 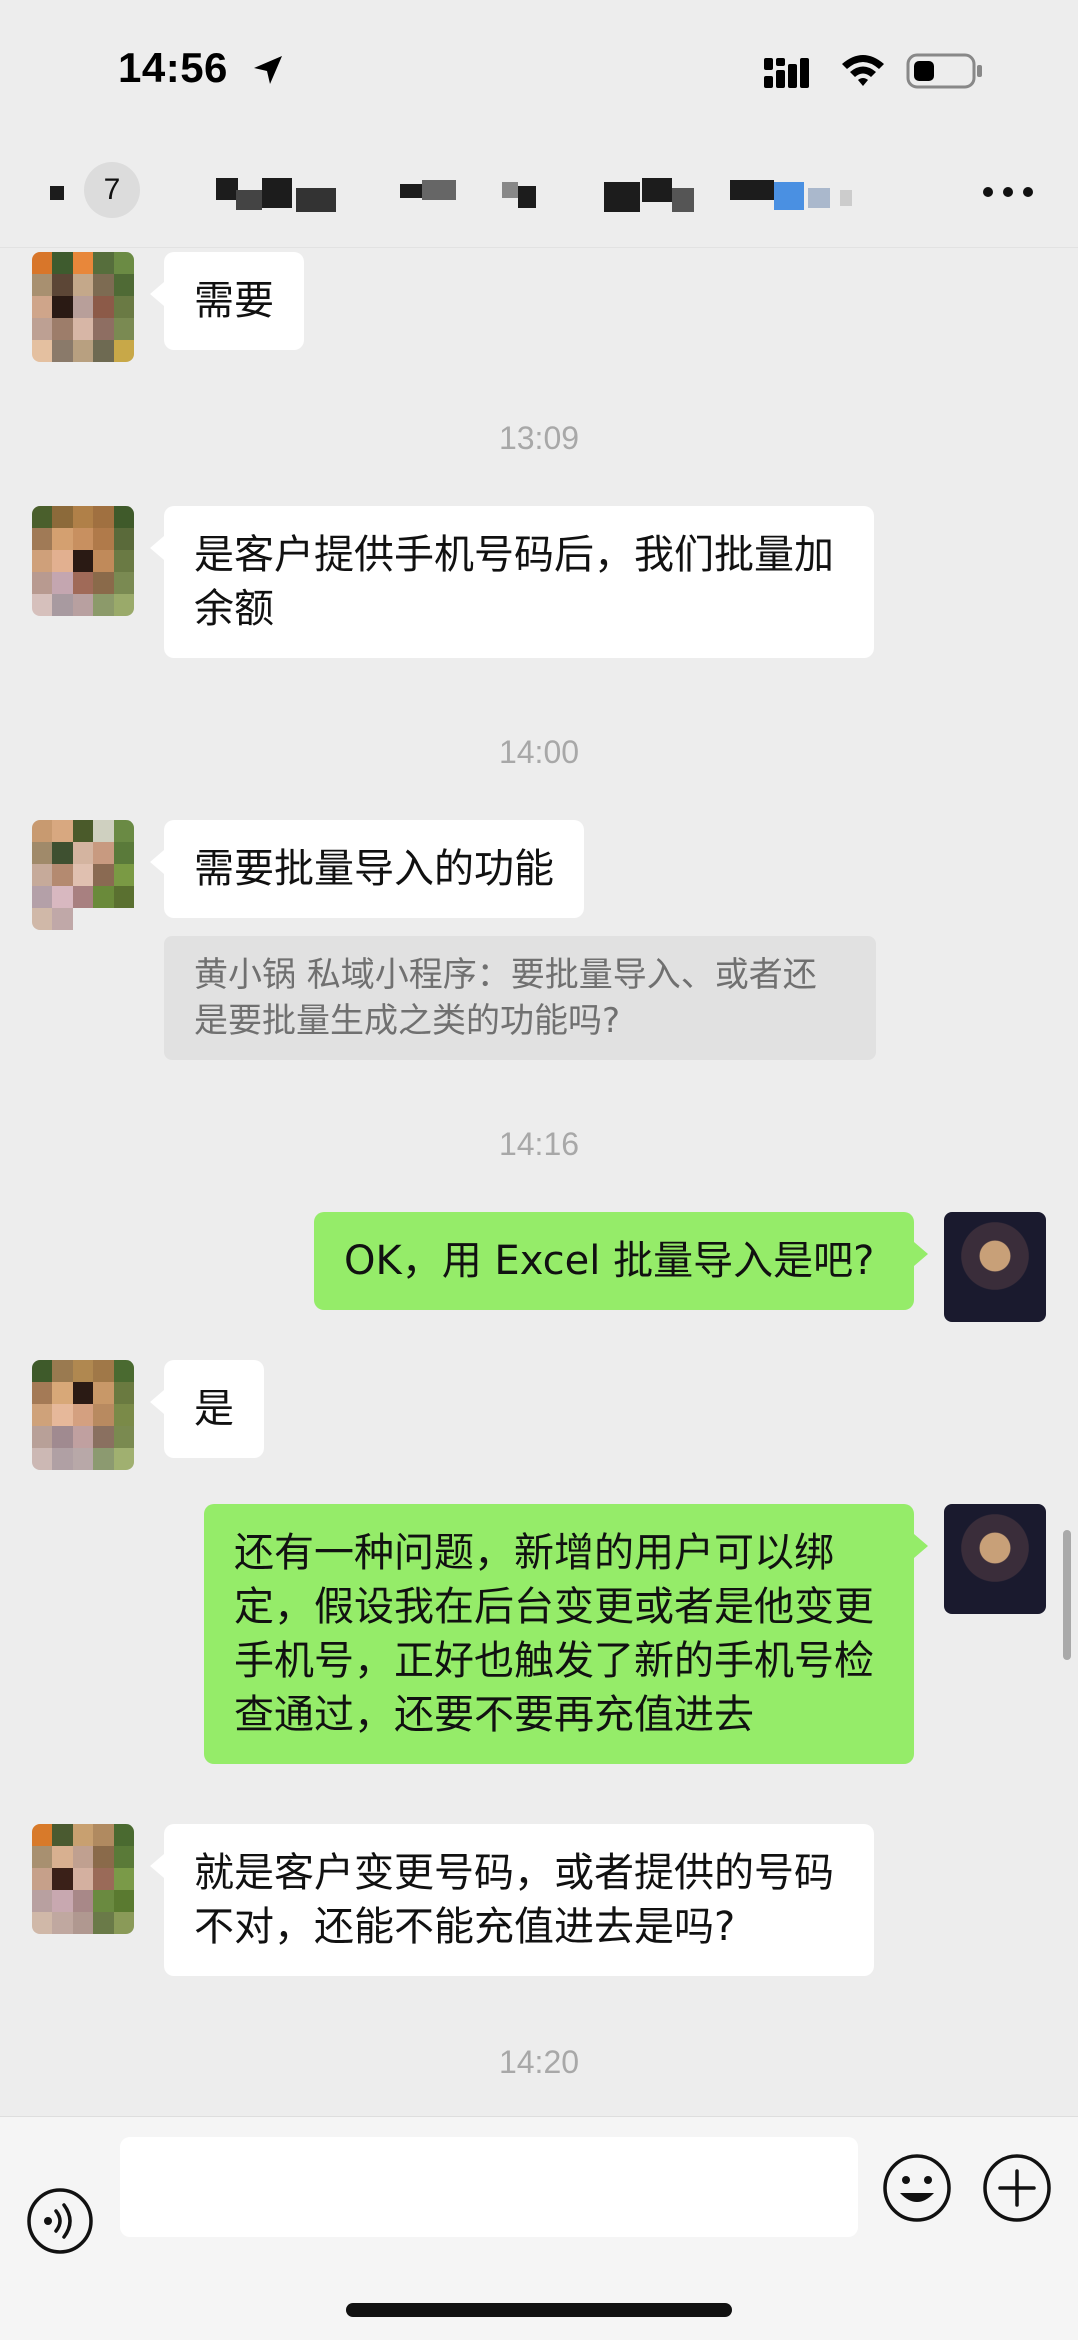 I want to click on message-timestamp: 13:09, so click(x=539, y=438).